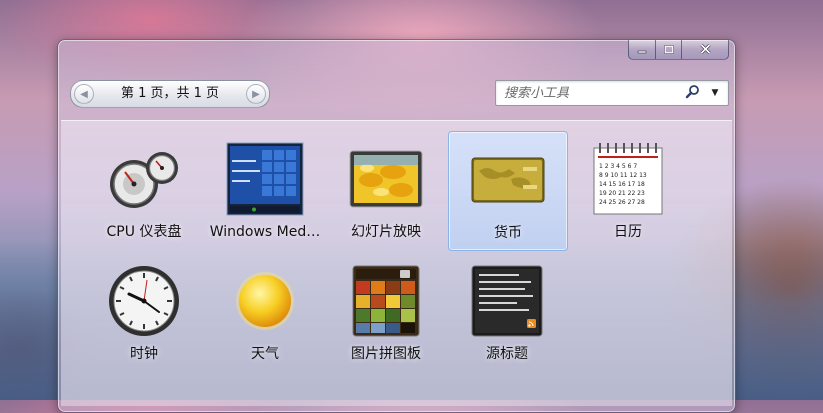  Describe the element at coordinates (589, 93) in the screenshot. I see `search-input` at that location.